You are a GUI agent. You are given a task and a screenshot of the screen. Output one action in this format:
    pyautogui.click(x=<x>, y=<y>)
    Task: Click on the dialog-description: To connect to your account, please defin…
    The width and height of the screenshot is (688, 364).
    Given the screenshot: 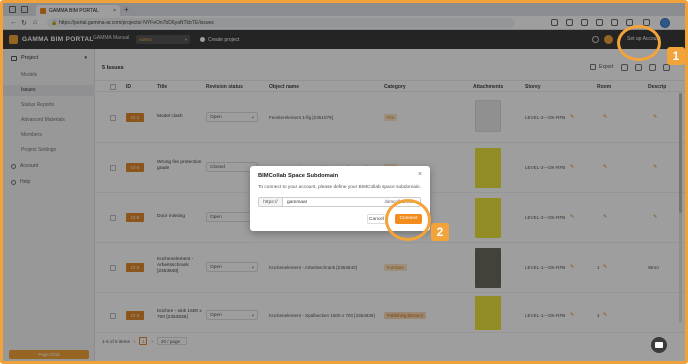 What is the action you would take?
    pyautogui.click(x=339, y=187)
    